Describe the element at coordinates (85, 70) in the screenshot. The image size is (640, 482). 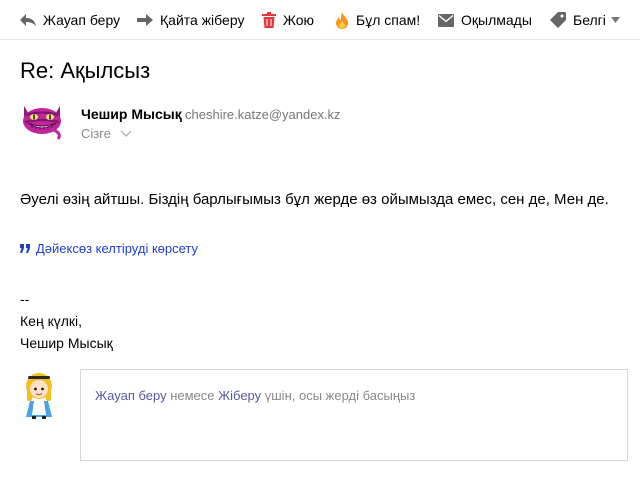
I see `message-subject: Re: Ақылсыз` at that location.